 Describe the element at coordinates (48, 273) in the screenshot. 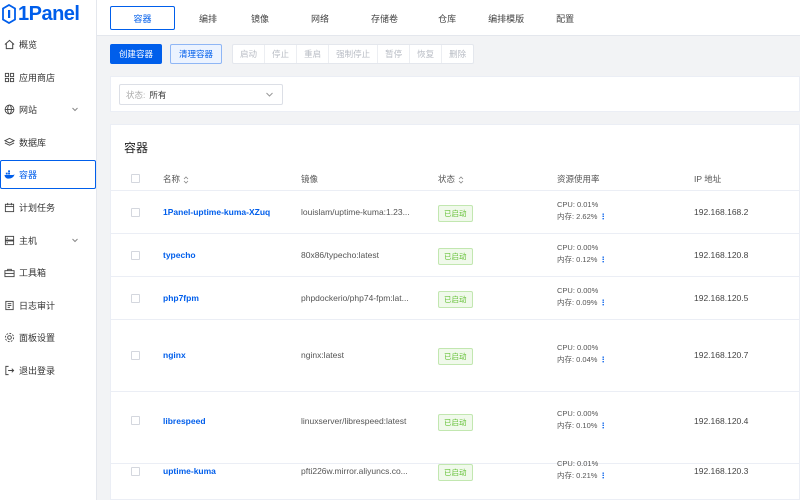

I see `sidebar-item-toolbox: 工具箱` at that location.